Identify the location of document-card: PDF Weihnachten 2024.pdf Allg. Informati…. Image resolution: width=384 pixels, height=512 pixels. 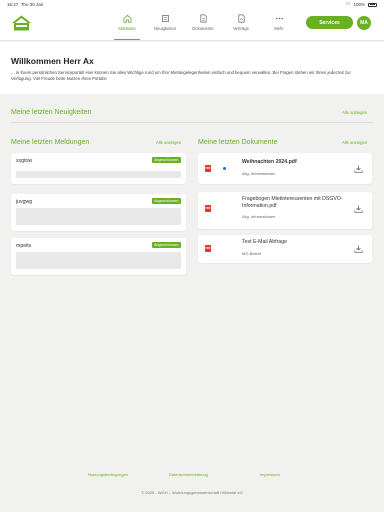
(285, 168).